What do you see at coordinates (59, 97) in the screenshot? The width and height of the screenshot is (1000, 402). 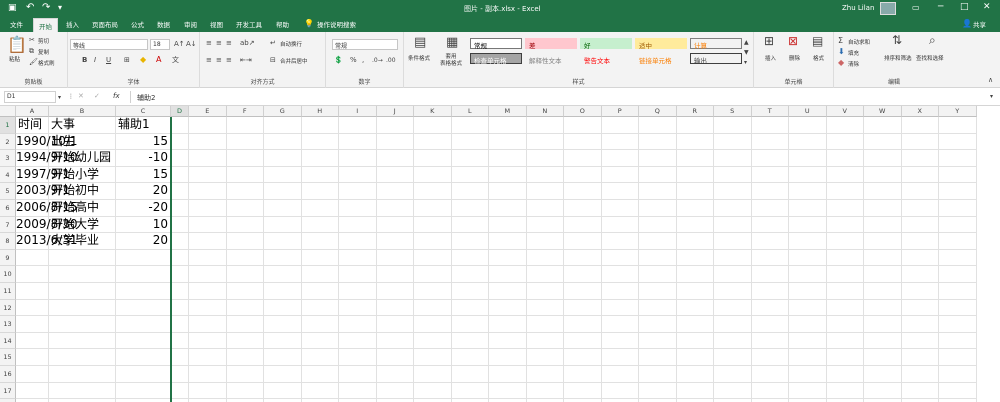 I see `name-box-dropdown-icon: ▾` at bounding box center [59, 97].